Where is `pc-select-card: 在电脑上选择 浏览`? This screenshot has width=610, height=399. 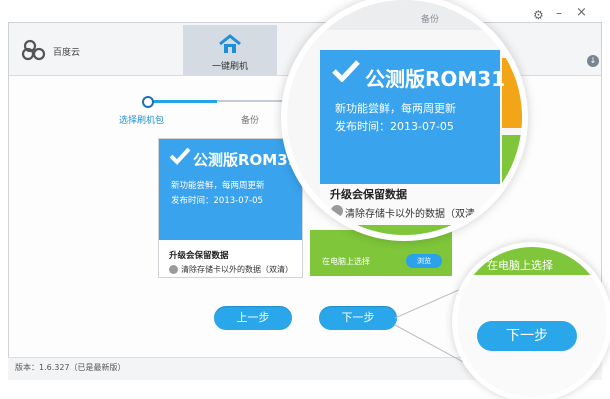
pc-select-card: 在电脑上选择 浏览 is located at coordinates (381, 253).